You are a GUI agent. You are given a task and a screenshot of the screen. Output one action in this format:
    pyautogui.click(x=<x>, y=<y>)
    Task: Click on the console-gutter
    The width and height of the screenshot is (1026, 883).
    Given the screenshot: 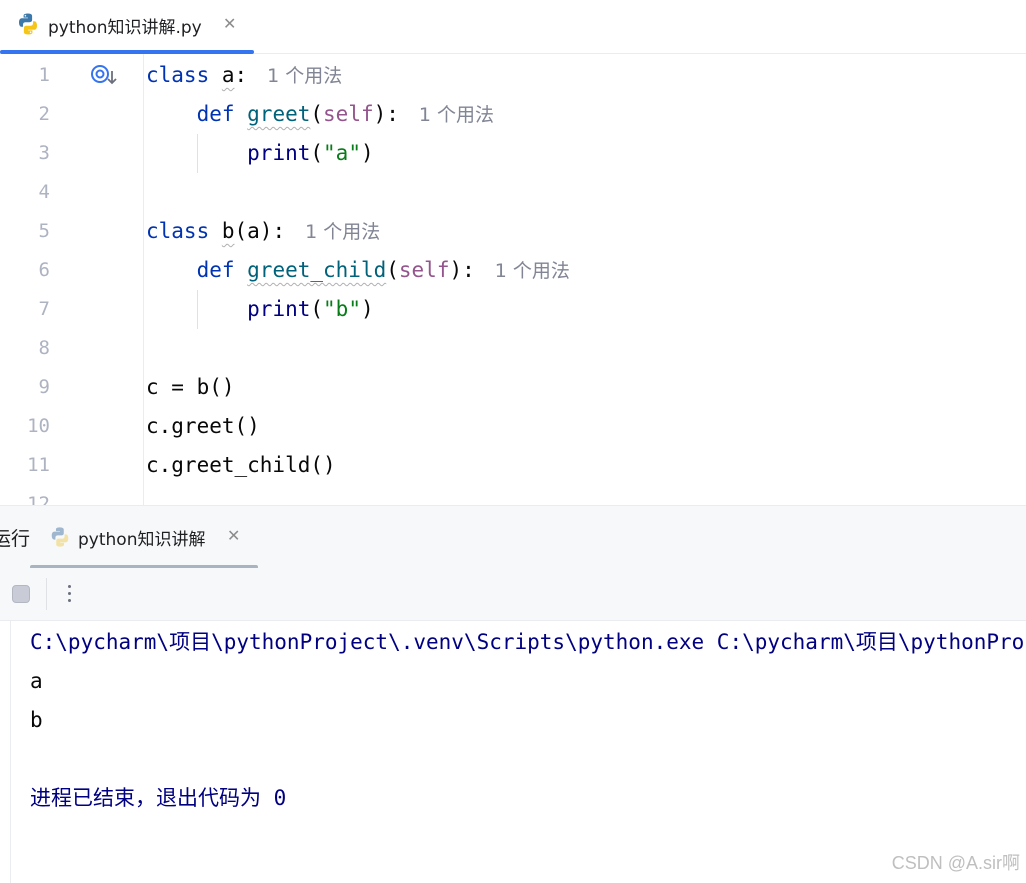 What is the action you would take?
    pyautogui.click(x=10, y=752)
    